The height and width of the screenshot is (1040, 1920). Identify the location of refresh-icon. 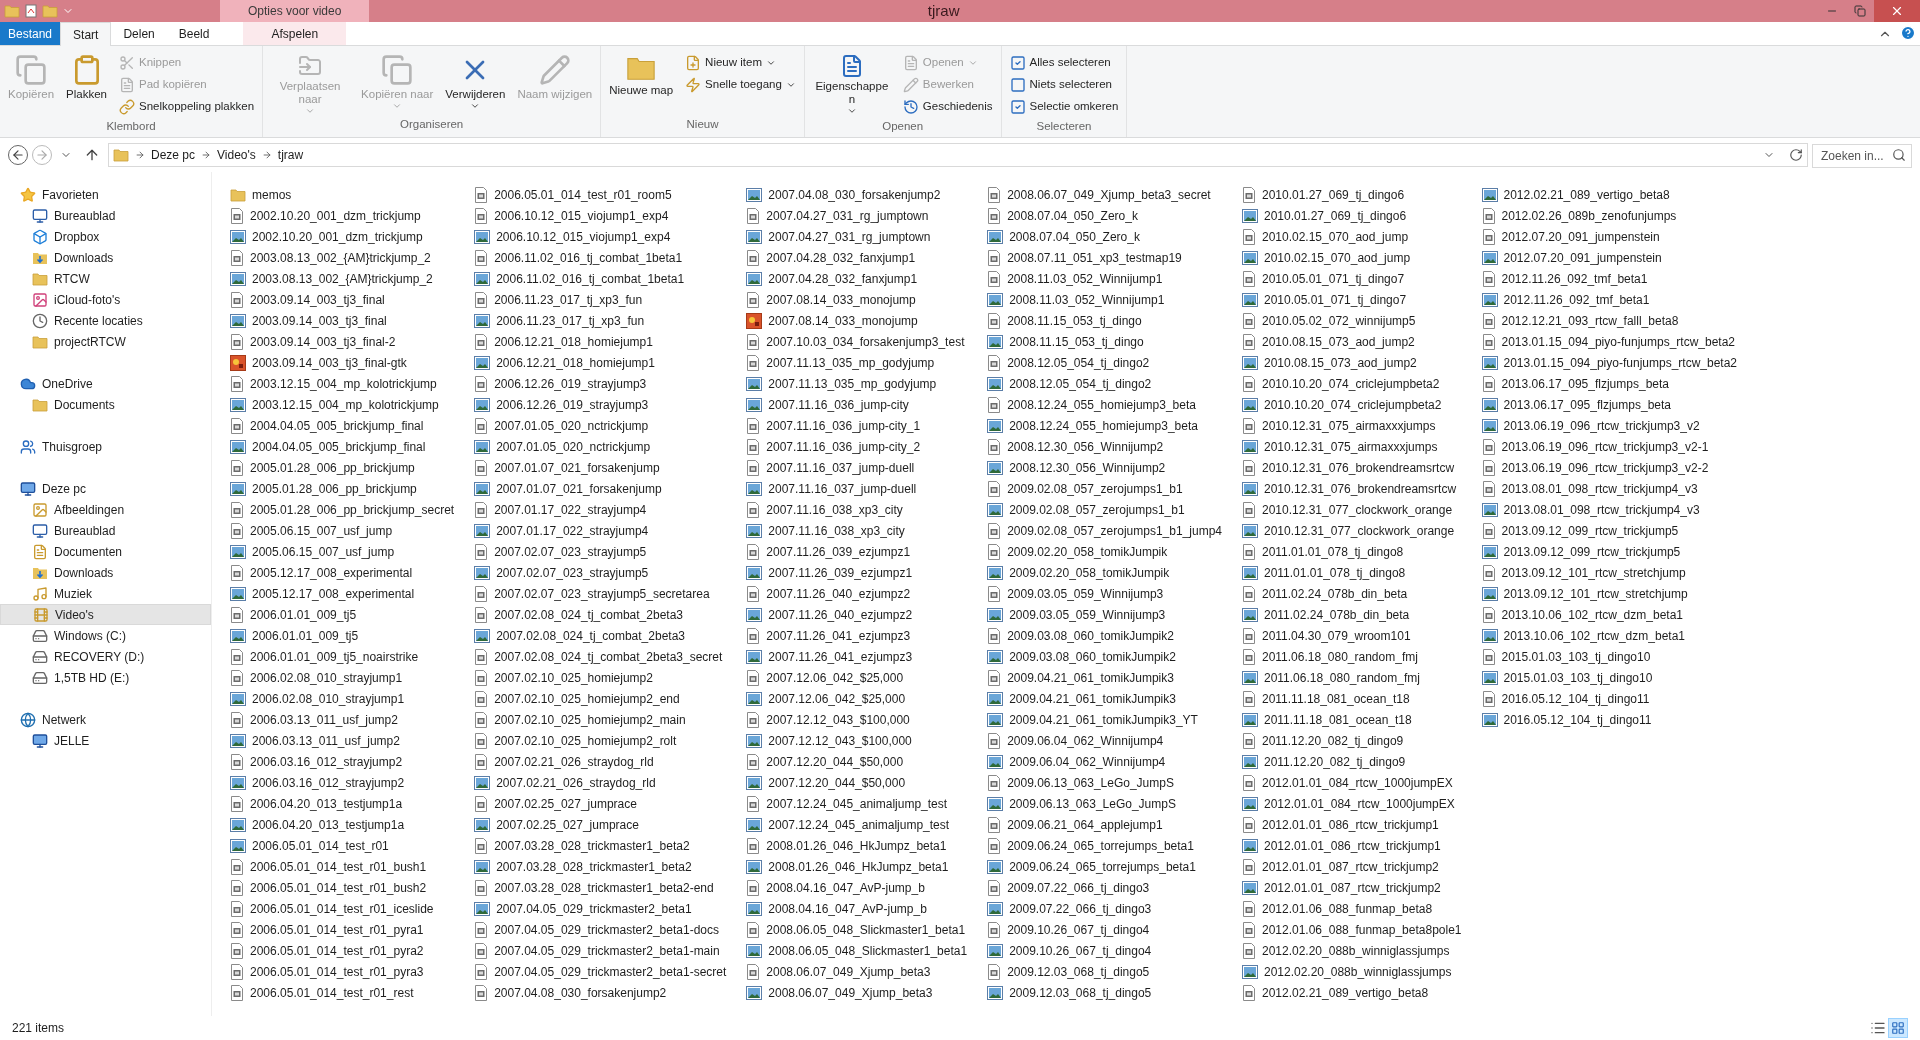
(1796, 155).